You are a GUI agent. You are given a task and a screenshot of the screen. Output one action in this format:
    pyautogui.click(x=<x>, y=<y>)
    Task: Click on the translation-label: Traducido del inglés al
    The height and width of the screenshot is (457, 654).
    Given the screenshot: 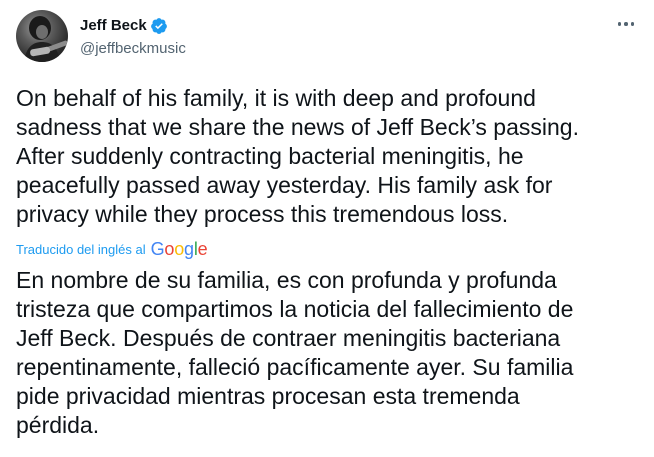 What is the action you would take?
    pyautogui.click(x=81, y=249)
    